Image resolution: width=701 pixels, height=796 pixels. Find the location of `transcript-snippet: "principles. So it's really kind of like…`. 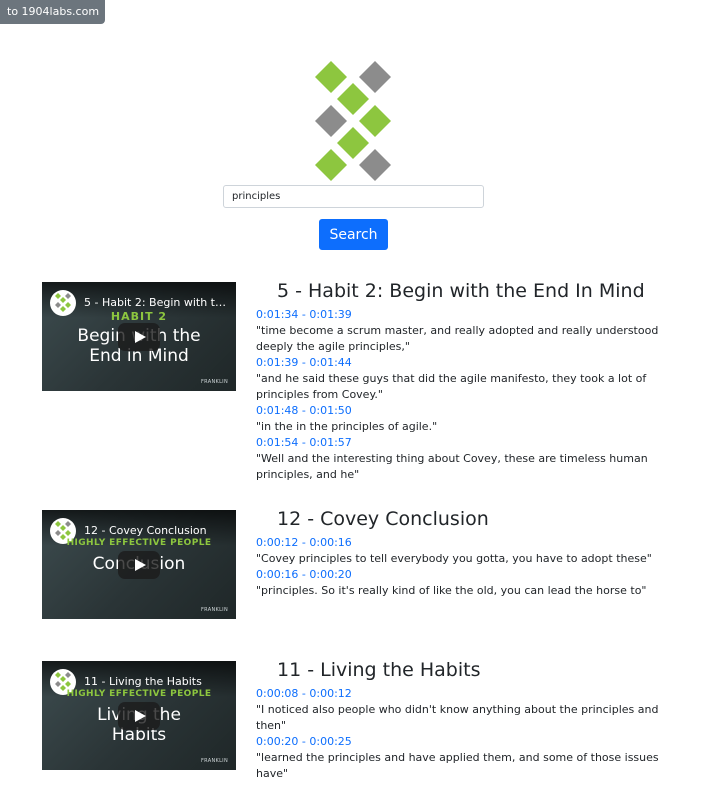

transcript-snippet: "principles. So it's really kind of like… is located at coordinates (451, 590).